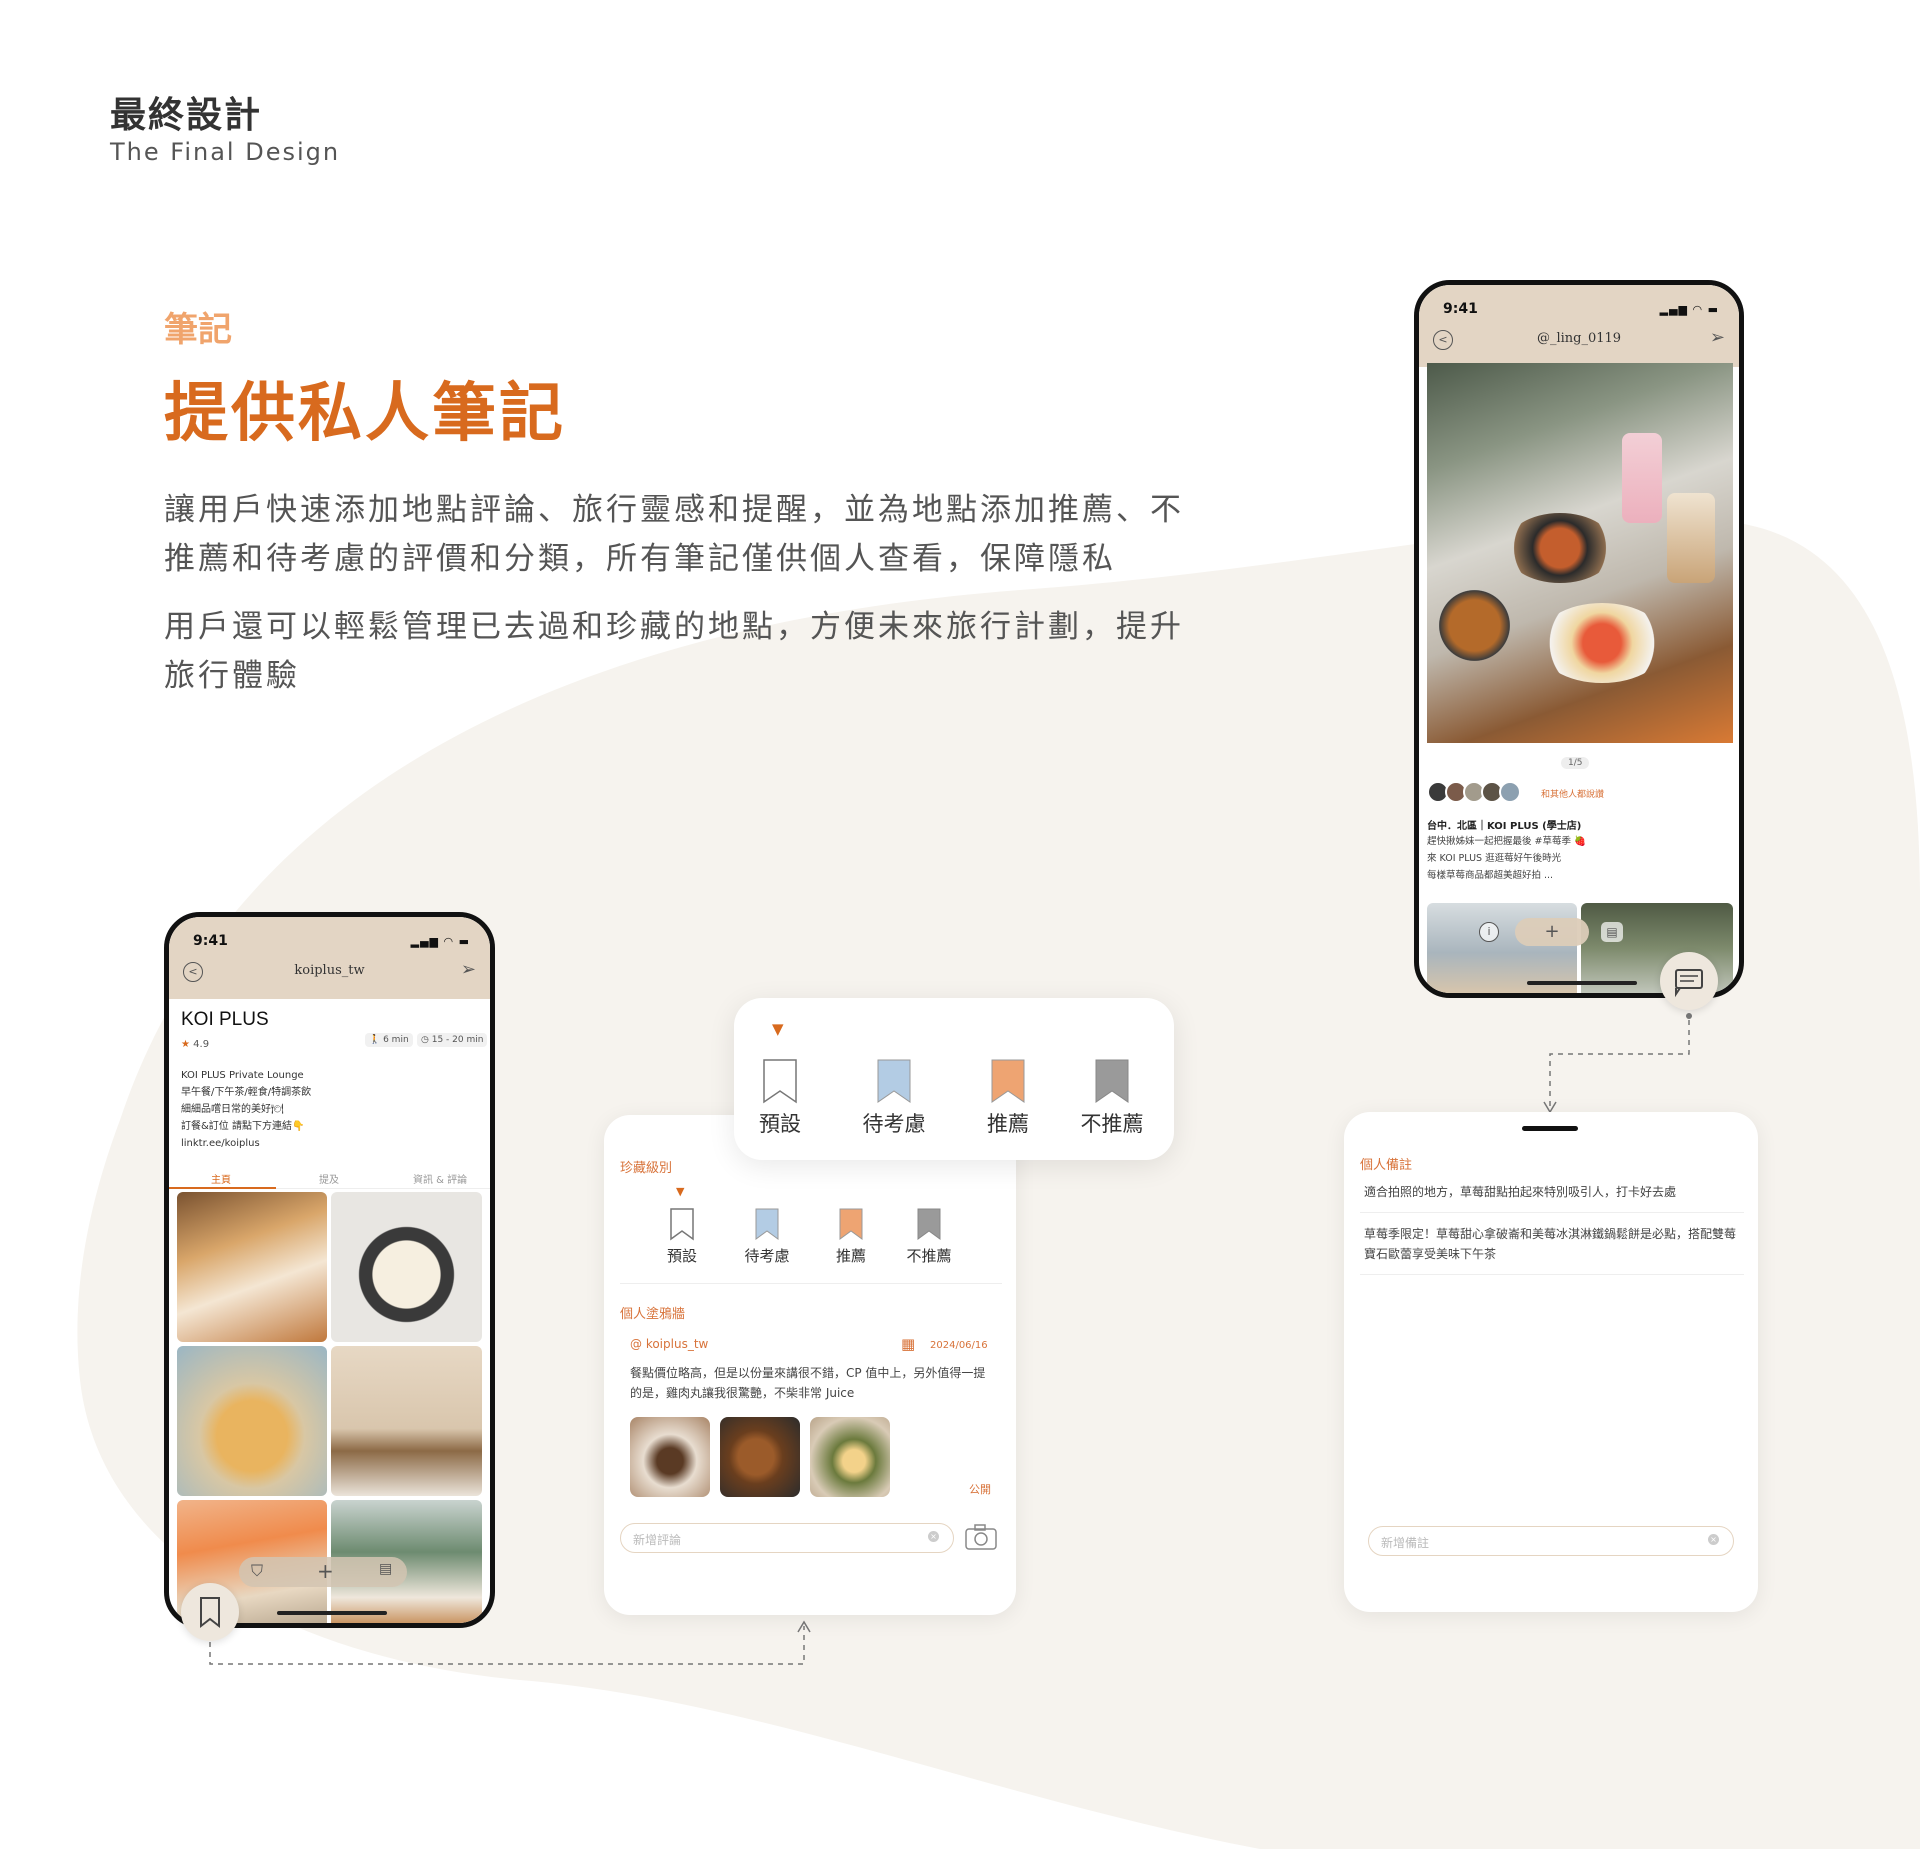  Describe the element at coordinates (221, 1178) in the screenshot. I see `tab-home: 主頁` at that location.